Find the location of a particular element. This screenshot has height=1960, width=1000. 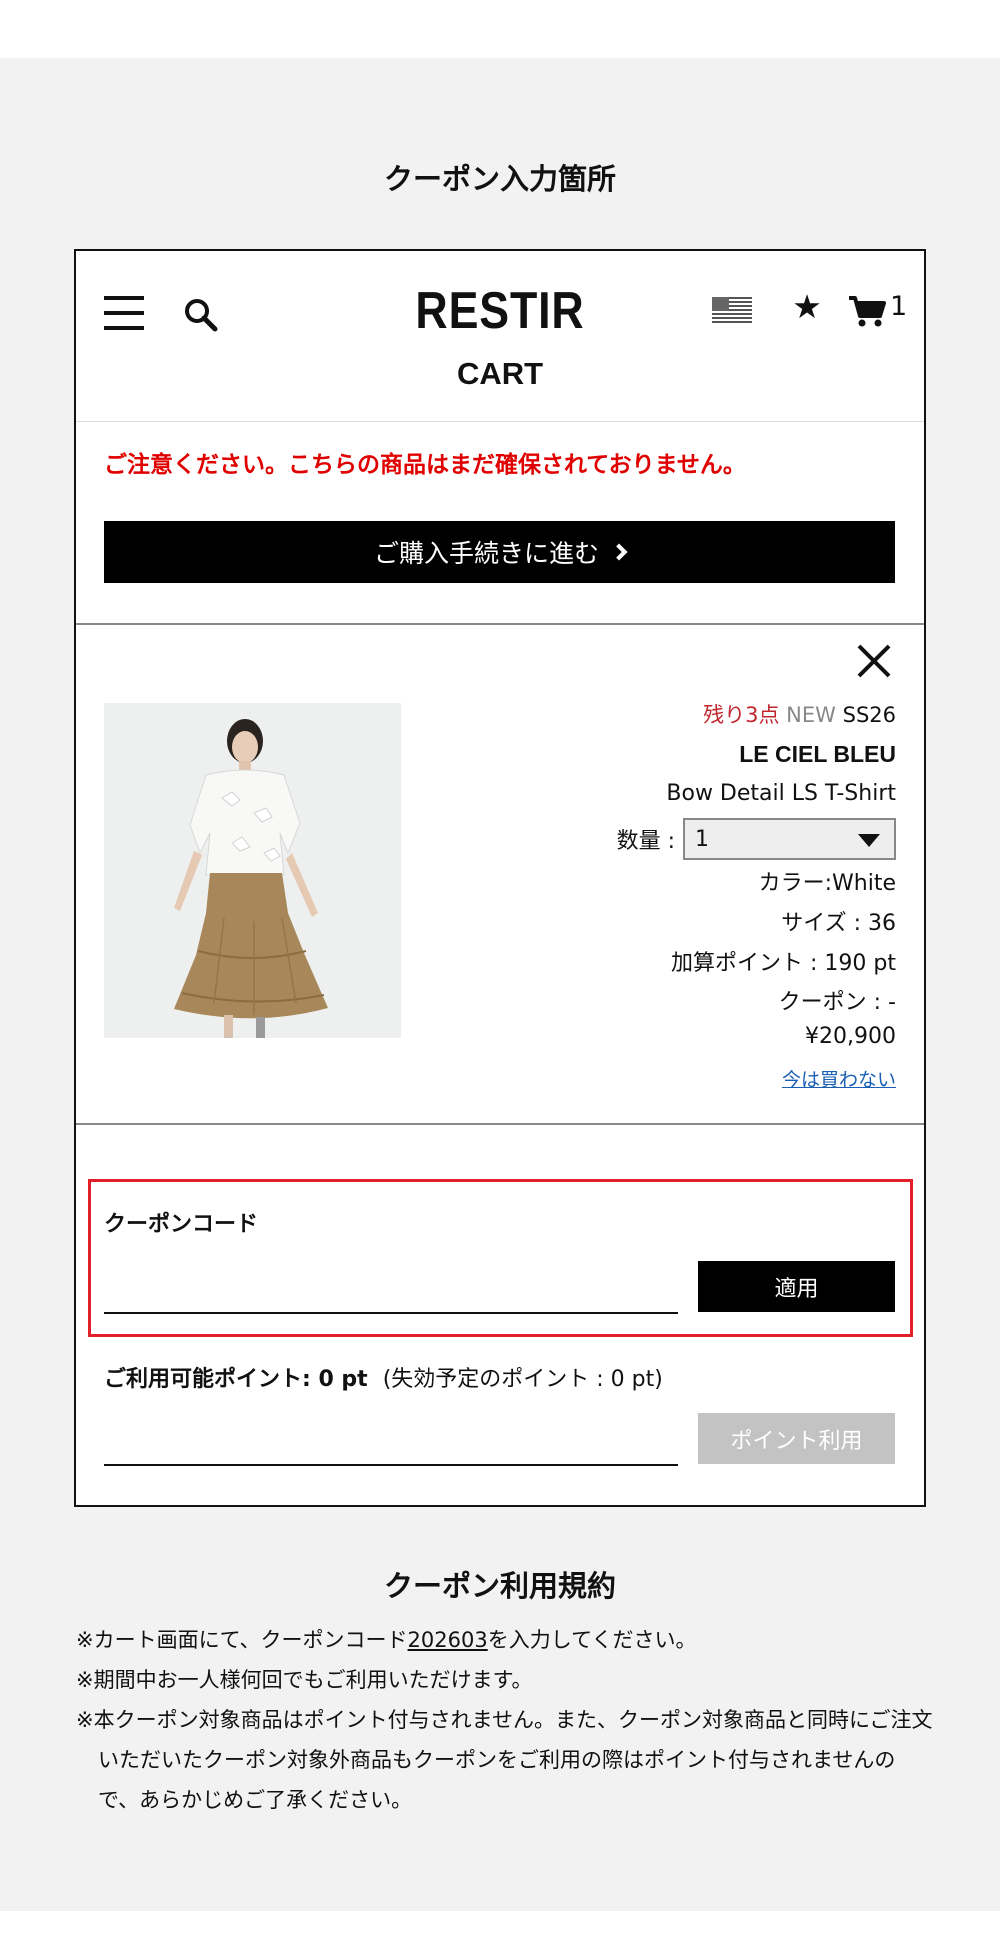

use-points-button: ポイント利用 is located at coordinates (796, 1438).